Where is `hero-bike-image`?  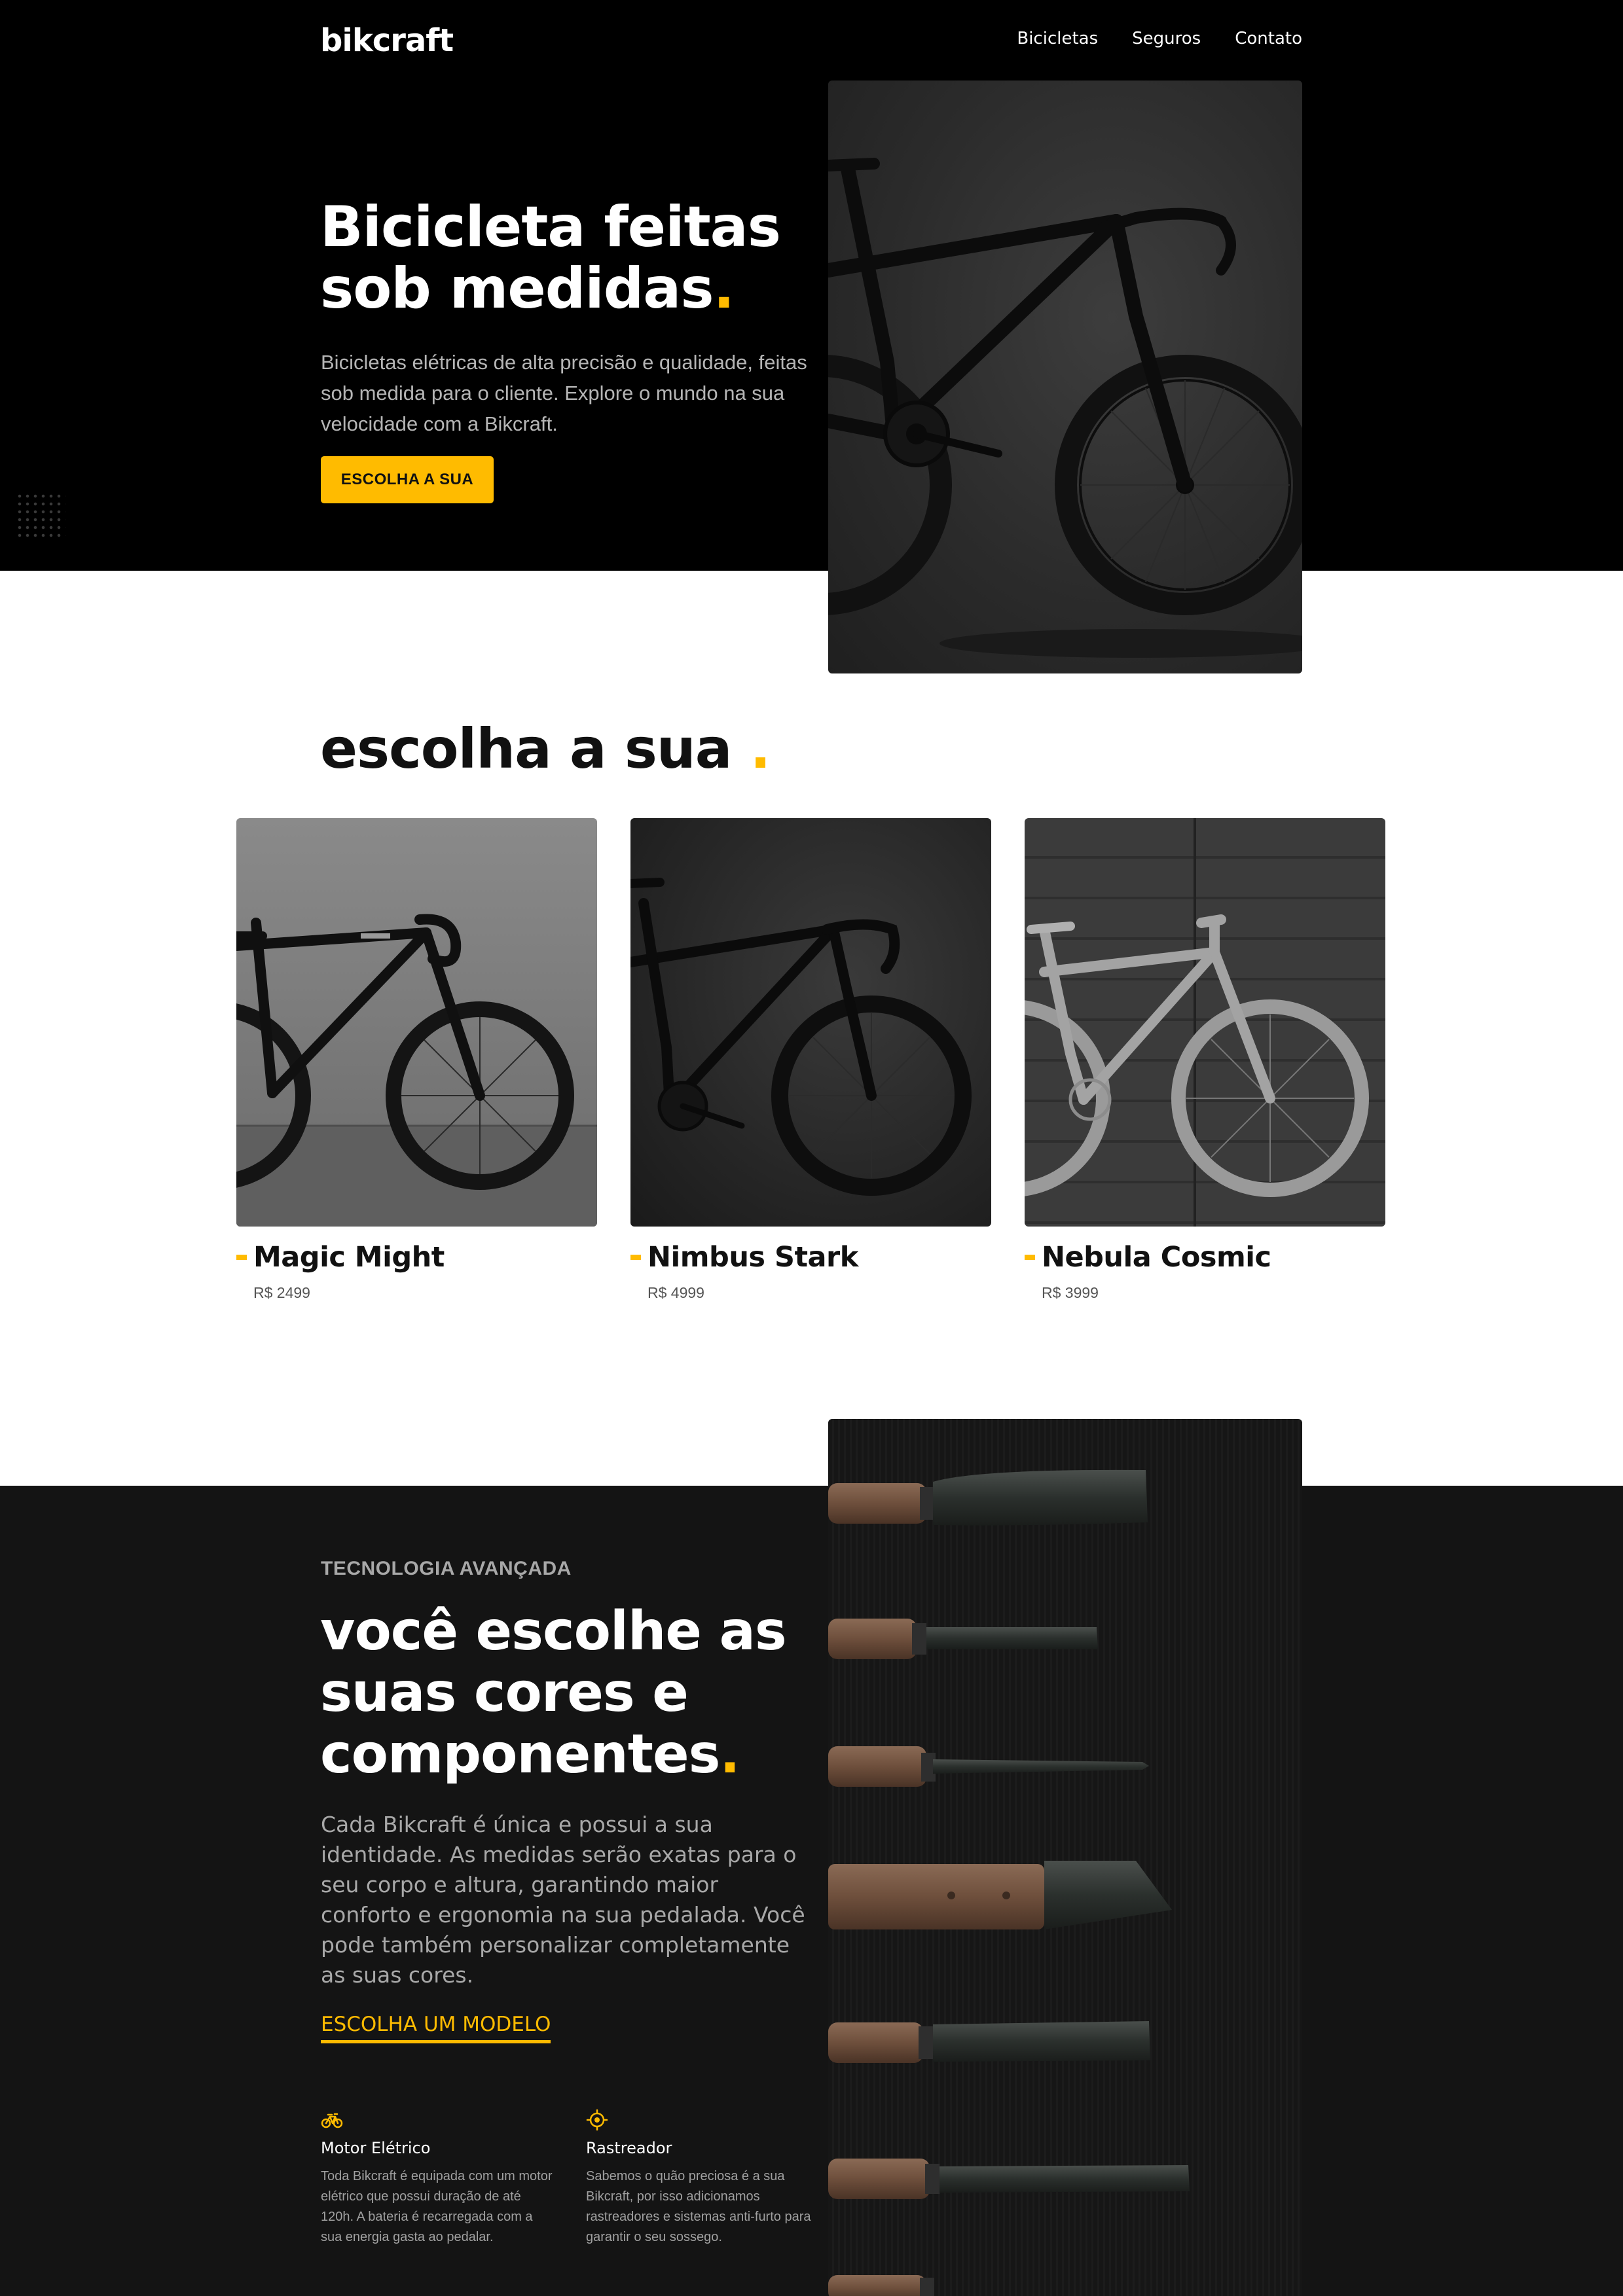
hero-bike-image is located at coordinates (1065, 377).